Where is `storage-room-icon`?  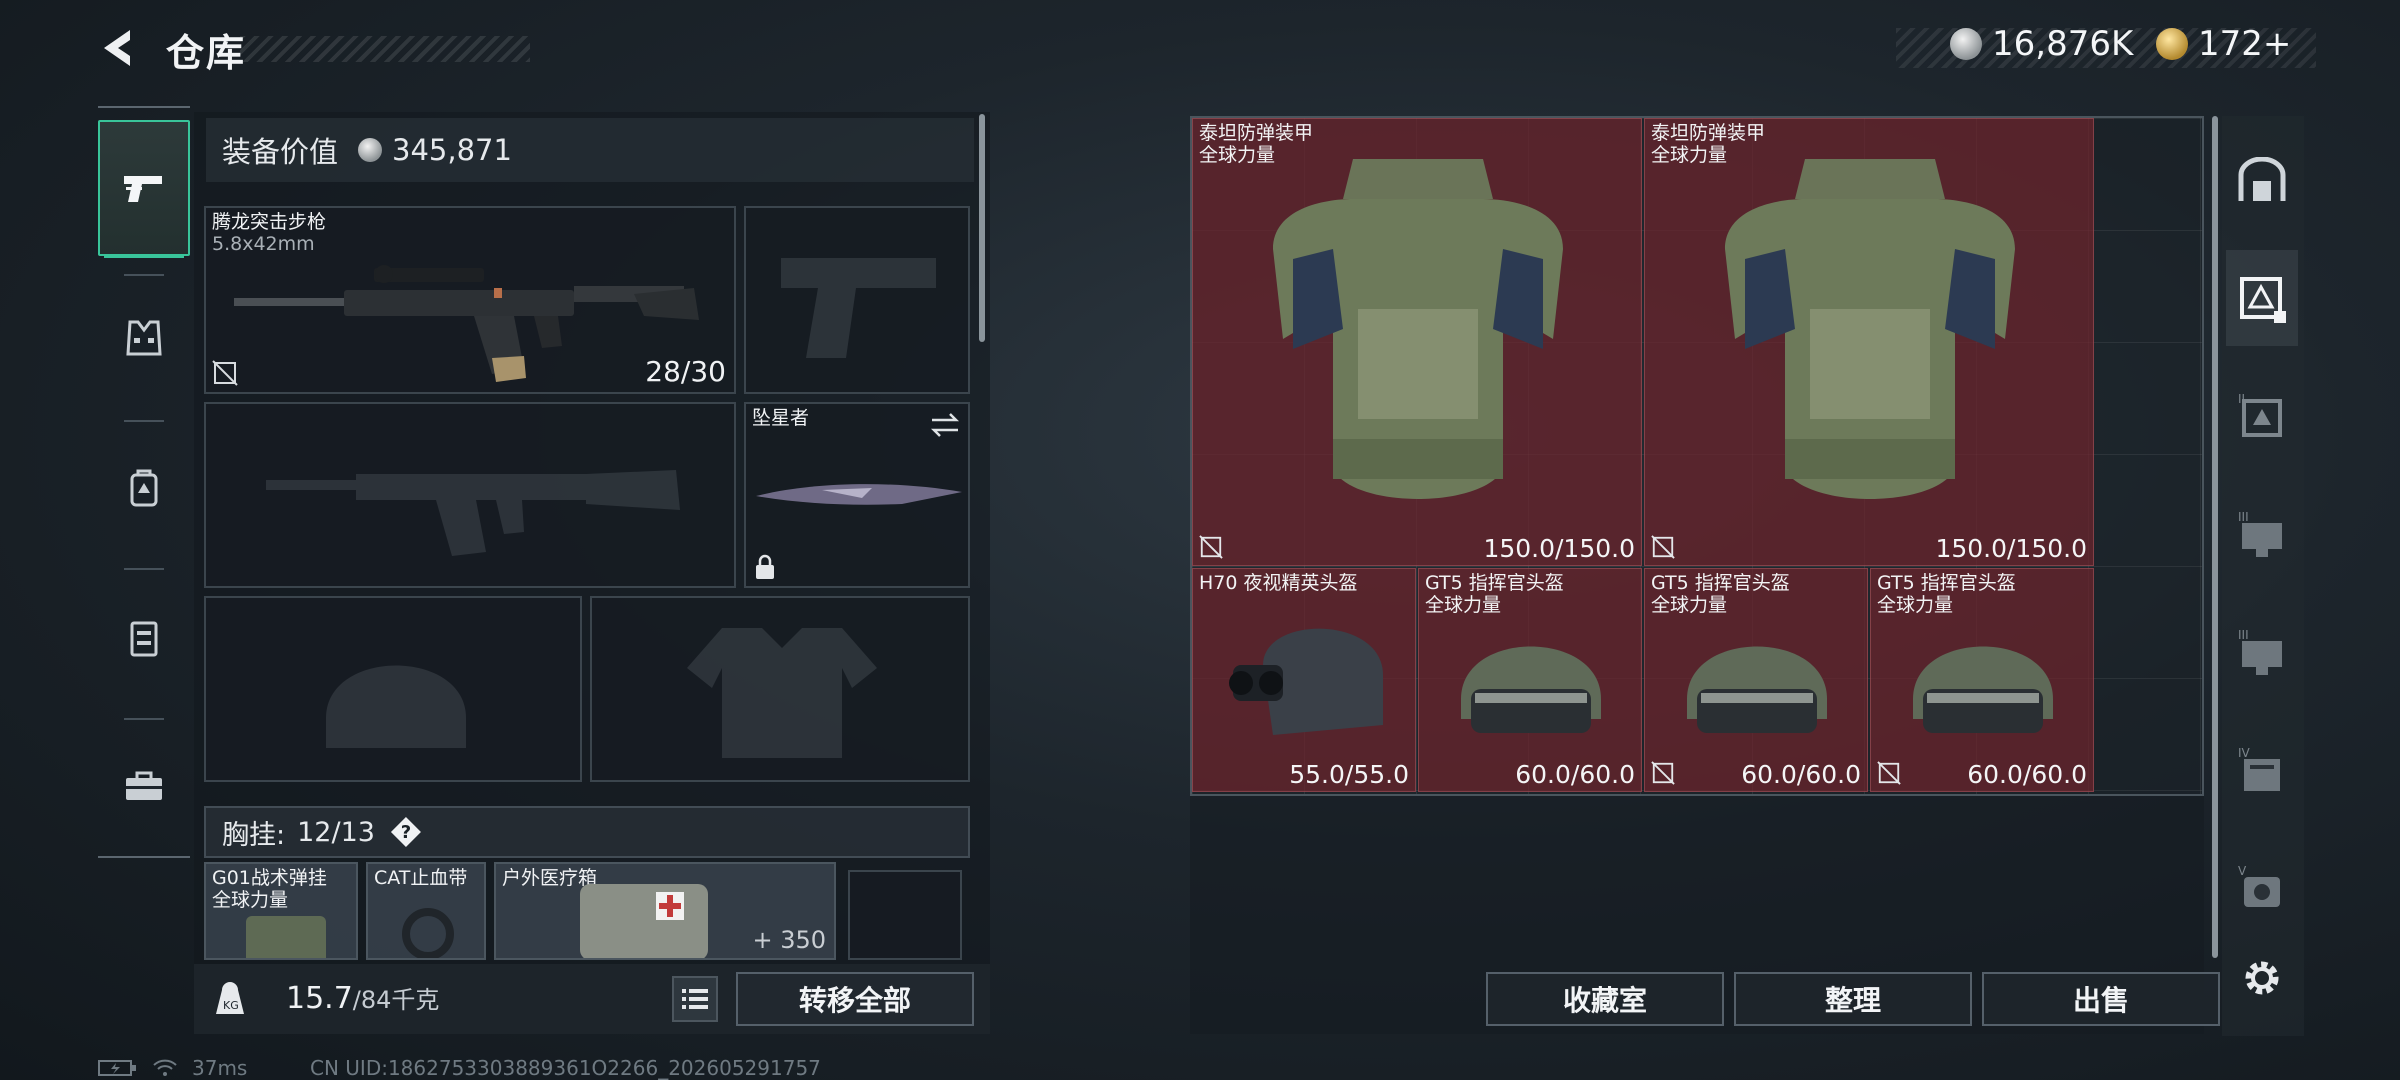 storage-room-icon is located at coordinates (2262, 179).